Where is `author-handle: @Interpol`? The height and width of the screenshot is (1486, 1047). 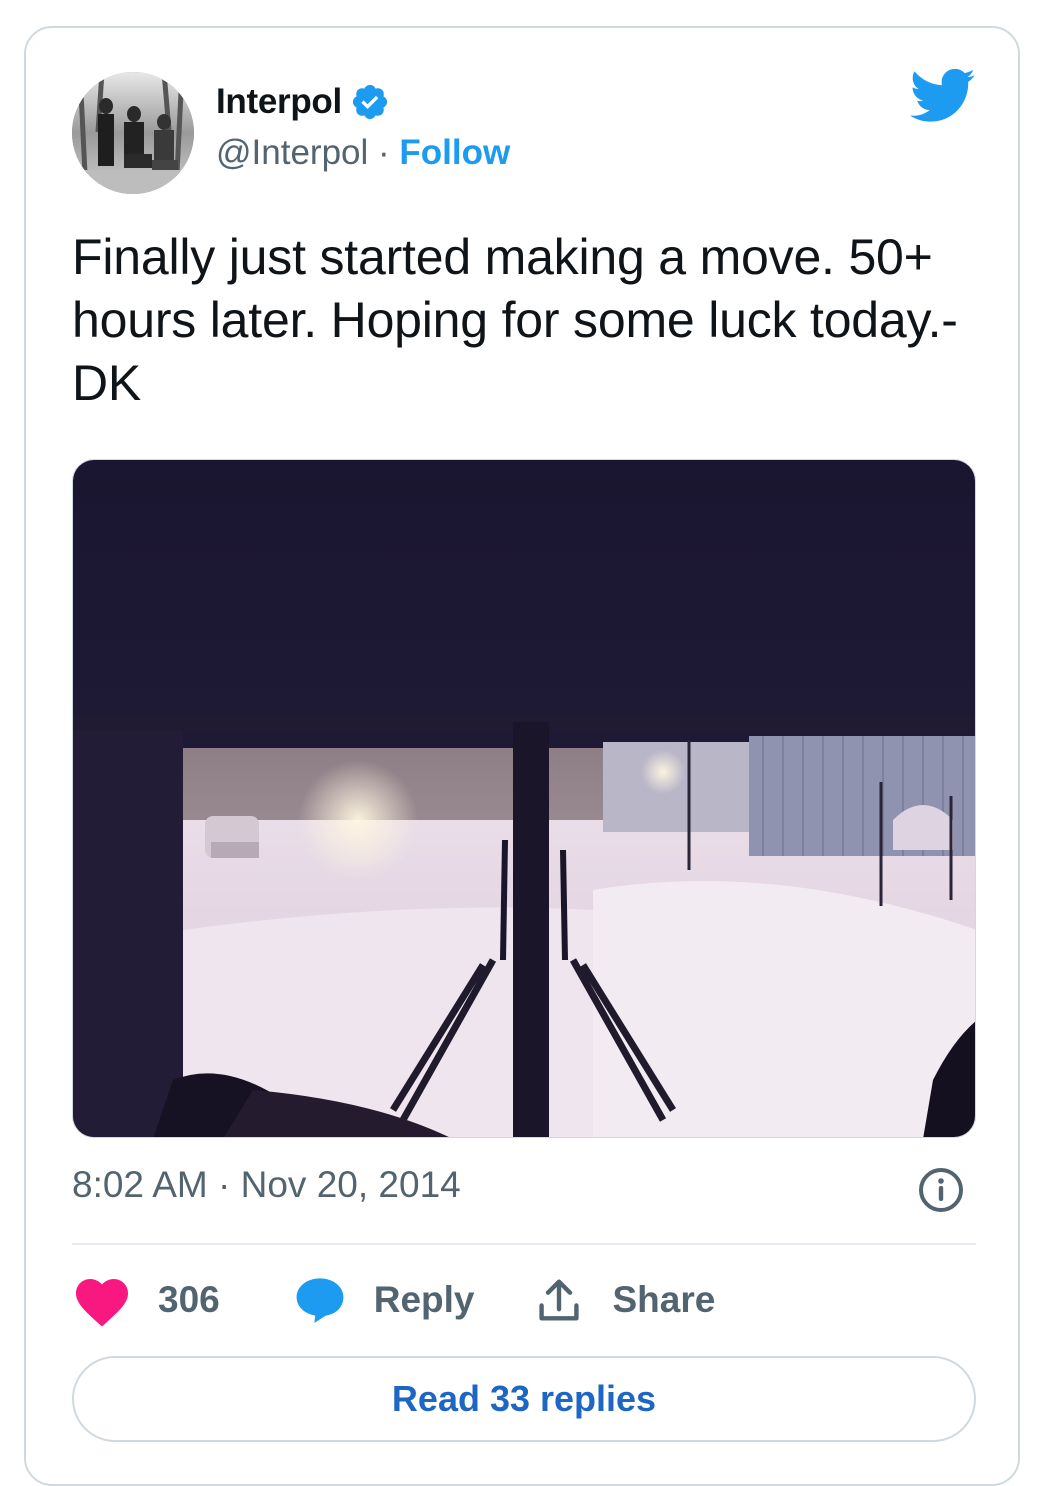
author-handle: @Interpol is located at coordinates (292, 152).